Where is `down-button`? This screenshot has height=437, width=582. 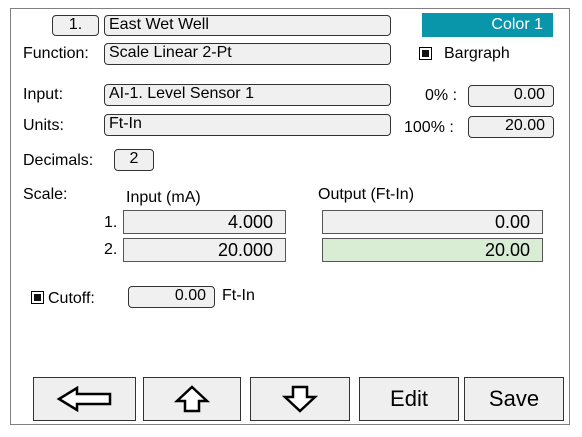 down-button is located at coordinates (300, 399).